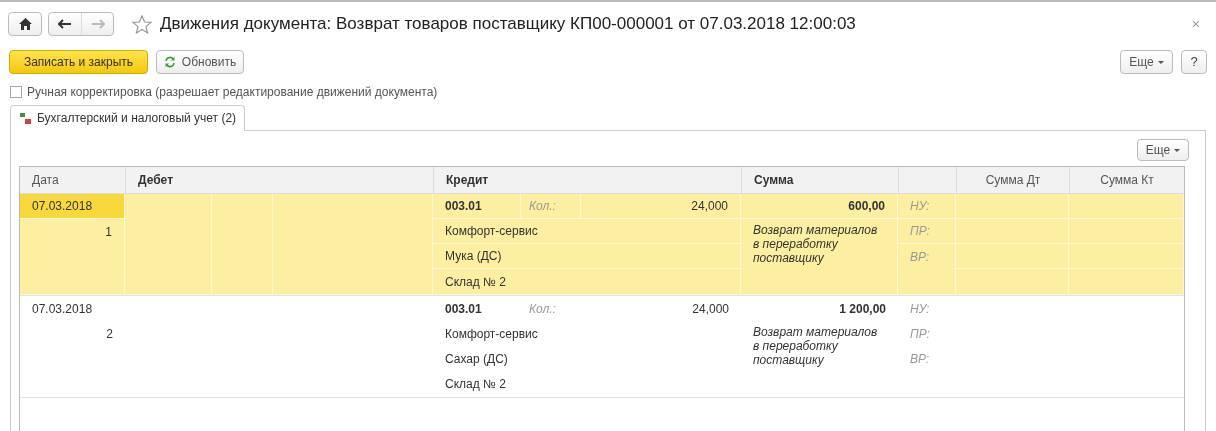 This screenshot has height=431, width=1216. I want to click on home-icon, so click(25, 24).